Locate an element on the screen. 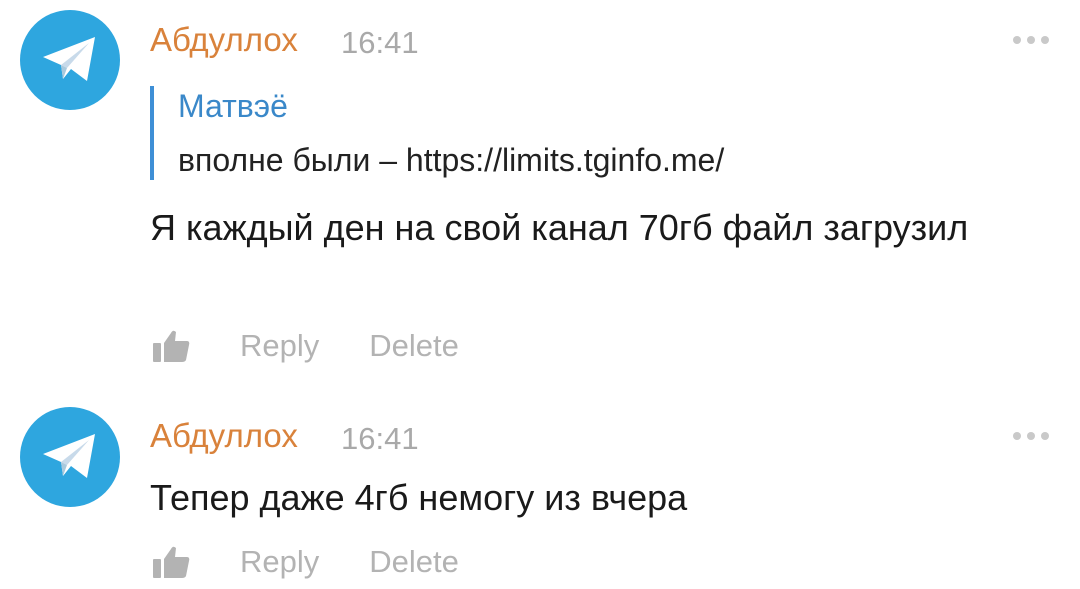 The width and height of the screenshot is (1080, 589). quote-author: Матвэё is located at coordinates (233, 106).